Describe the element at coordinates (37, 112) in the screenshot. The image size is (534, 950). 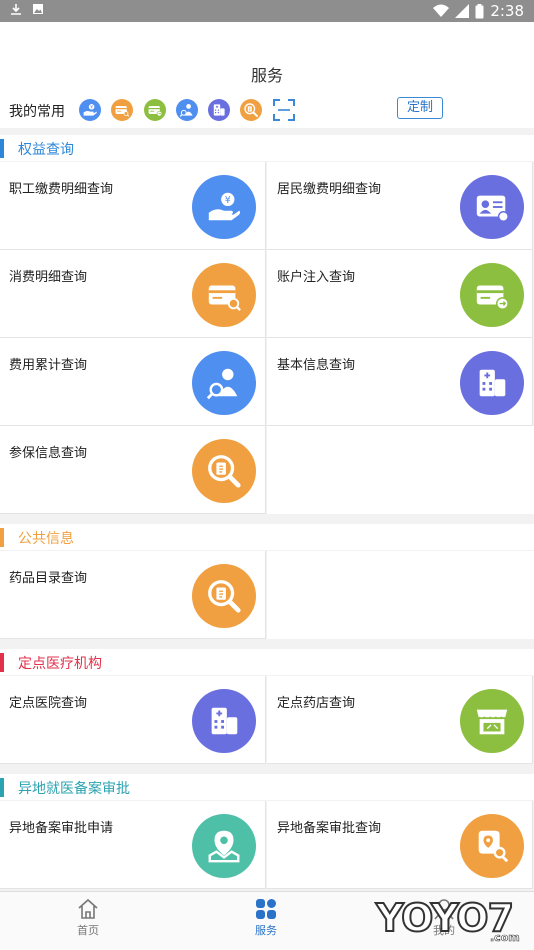
I see `my-common-label: 我的常用` at that location.